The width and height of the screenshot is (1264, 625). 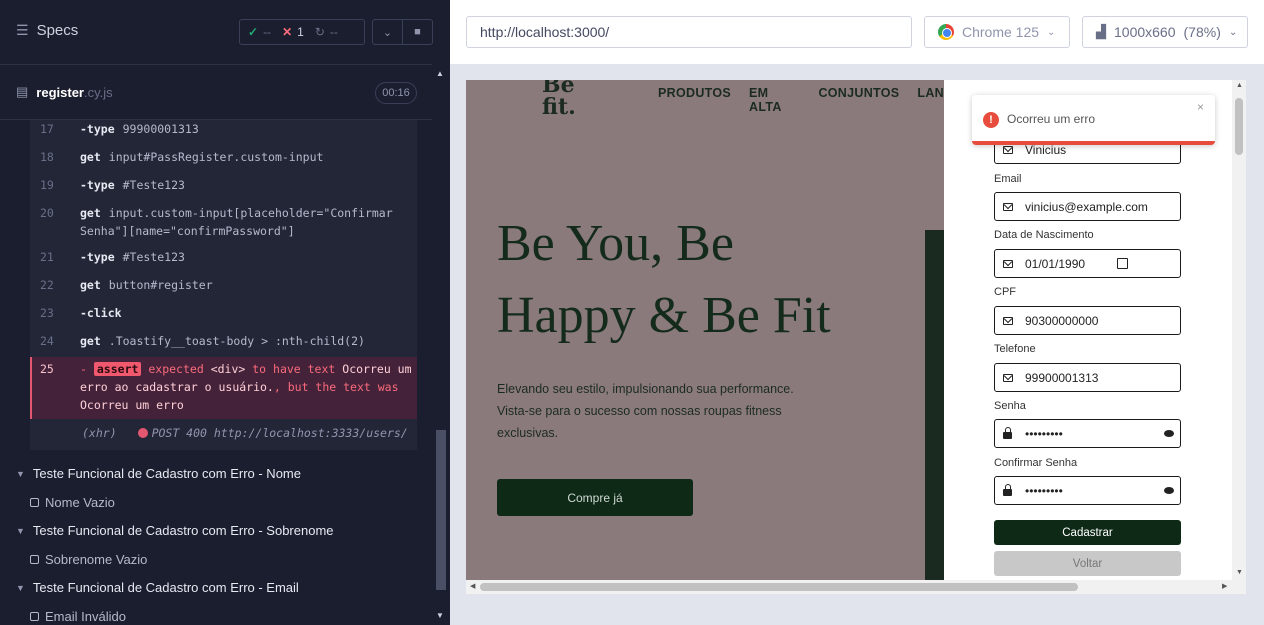 I want to click on spec-ext: .cy.js, so click(x=98, y=92).